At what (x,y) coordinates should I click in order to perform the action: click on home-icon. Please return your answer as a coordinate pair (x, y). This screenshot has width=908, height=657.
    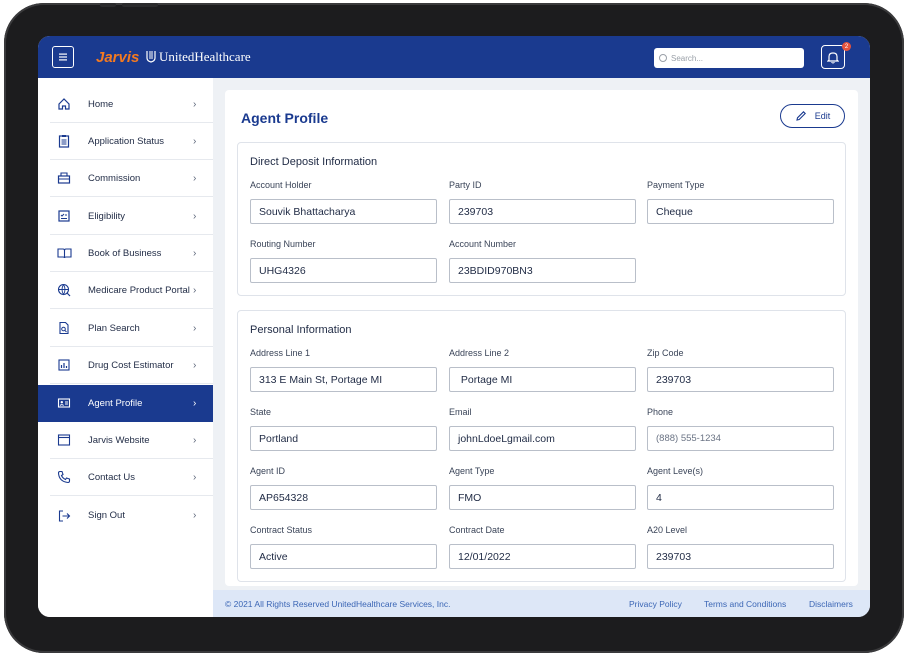
    Looking at the image, I should click on (64, 104).